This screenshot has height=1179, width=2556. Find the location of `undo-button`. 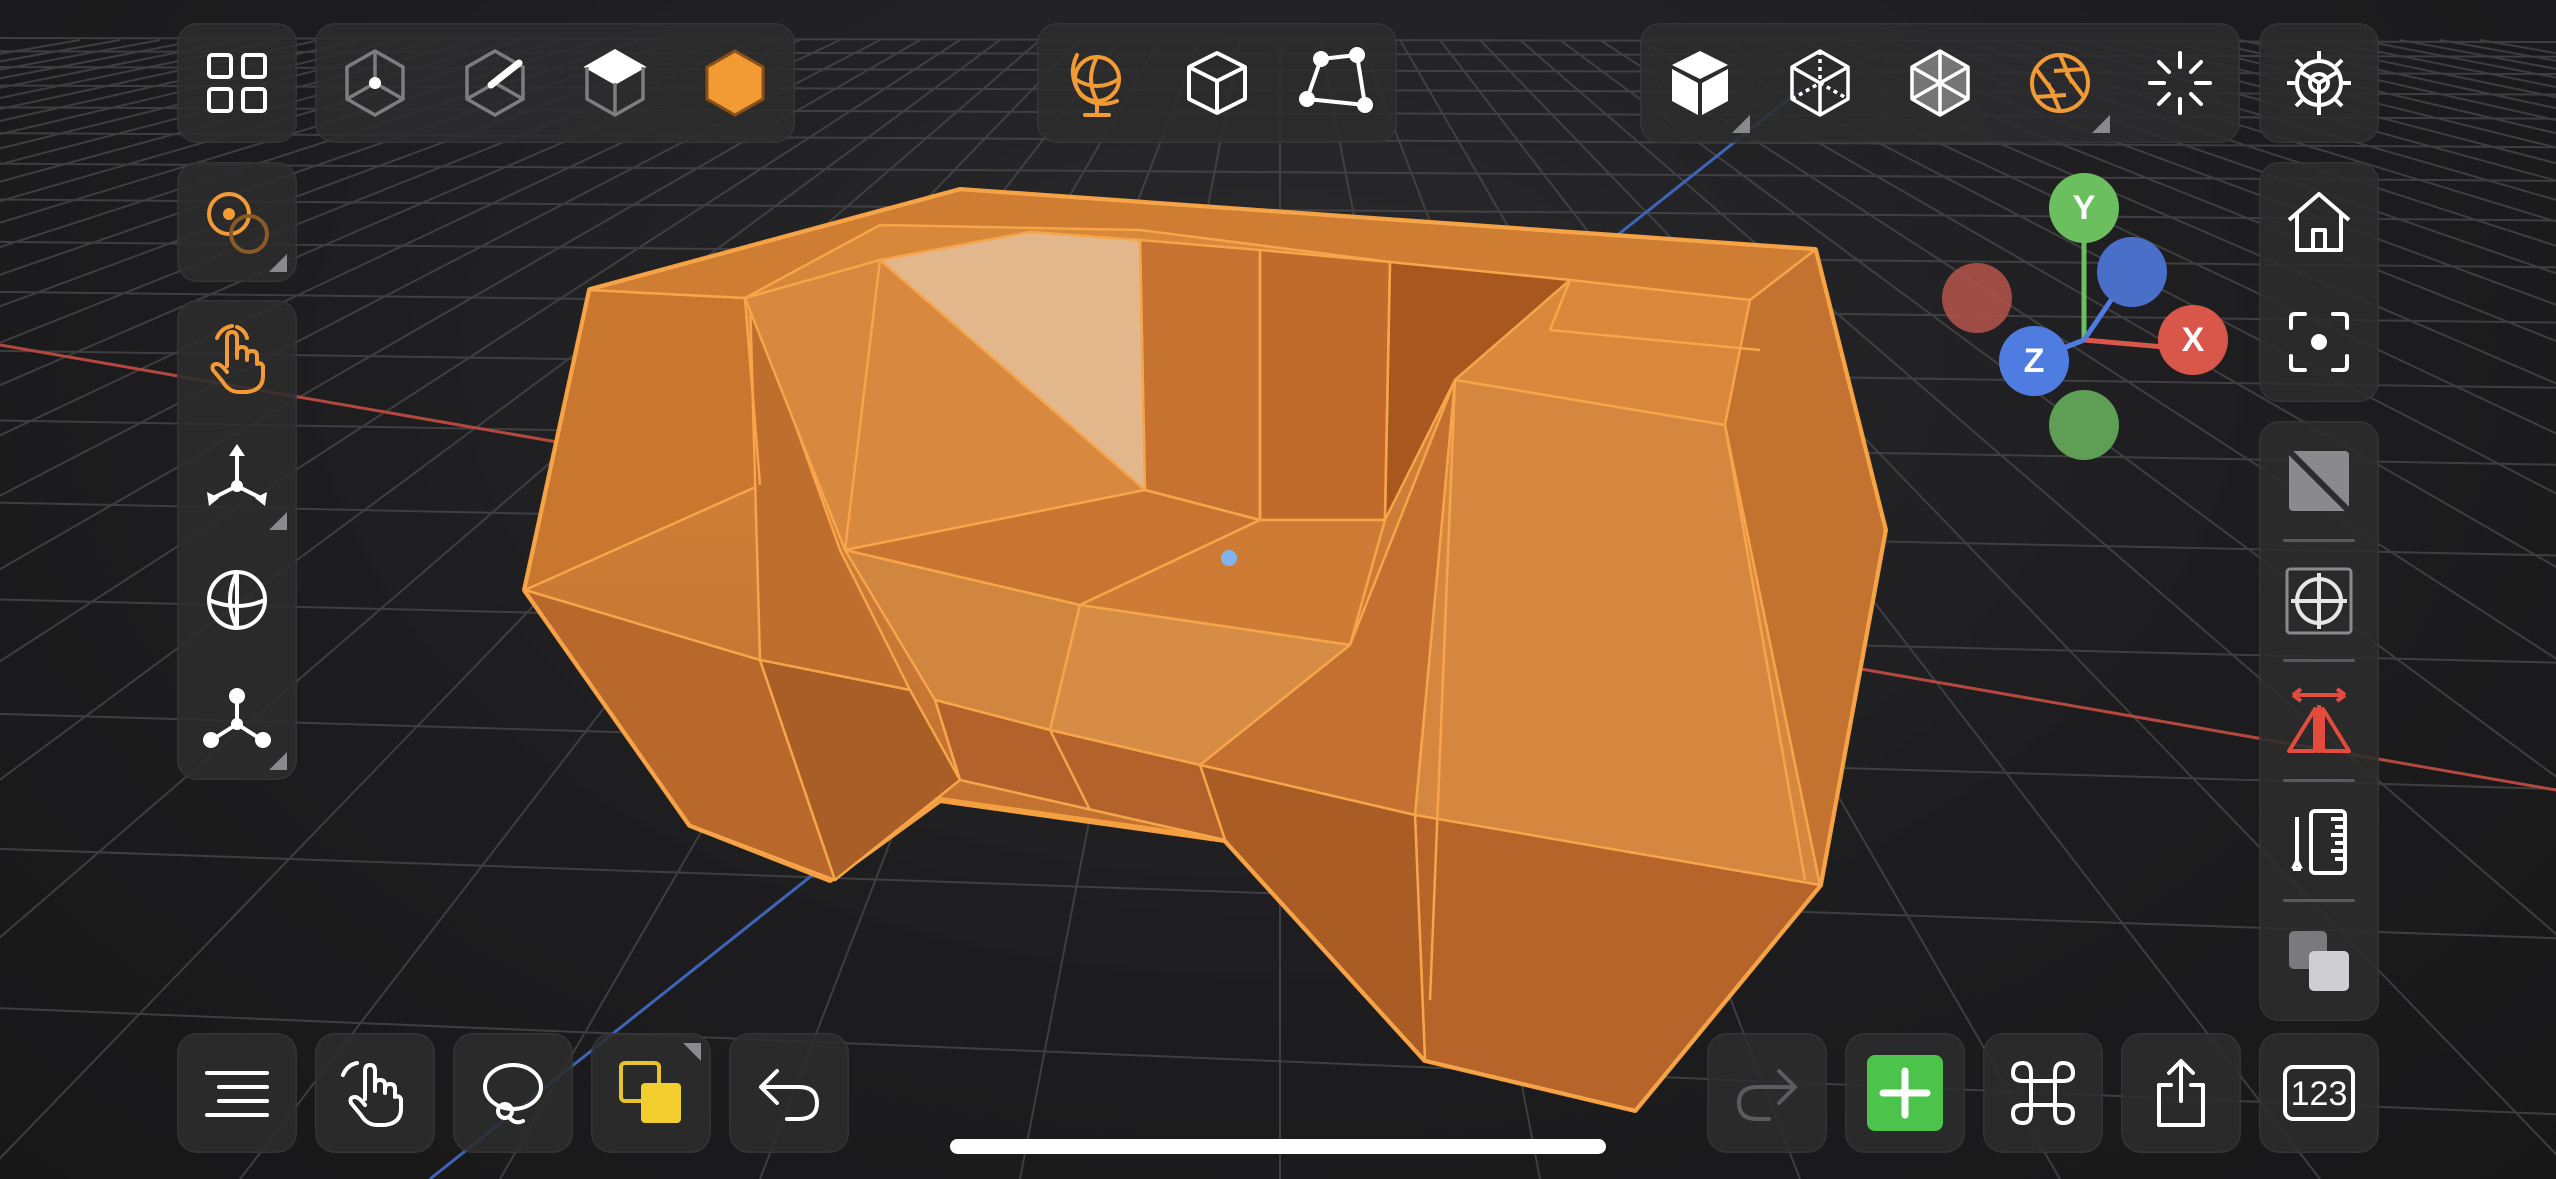

undo-button is located at coordinates (789, 1093).